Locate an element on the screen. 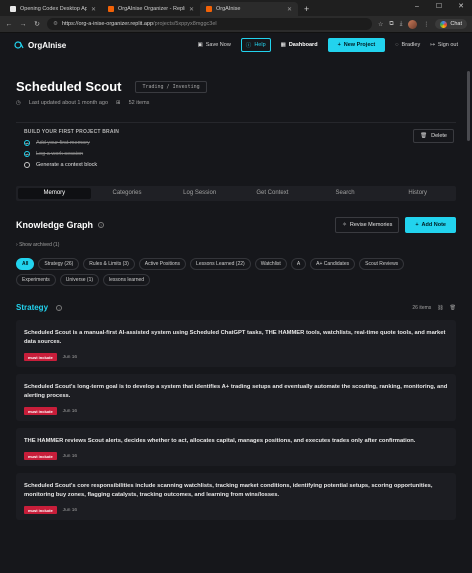 The width and height of the screenshot is (472, 573). link-icon: ⛓ is located at coordinates (440, 308).